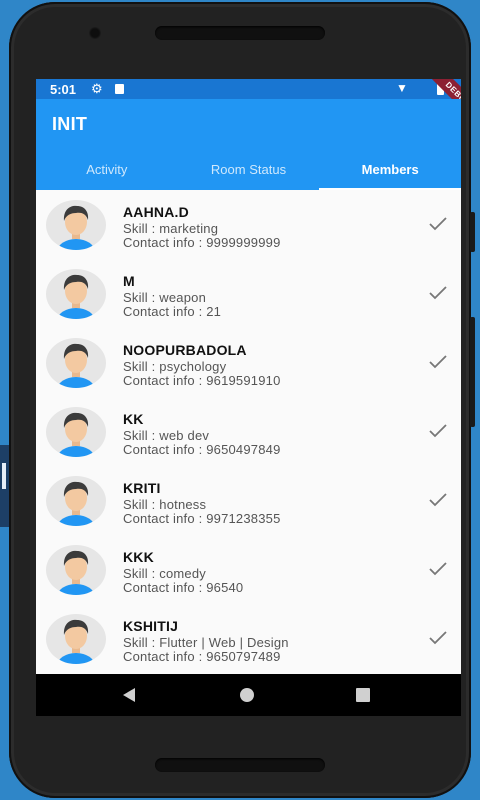 The image size is (480, 800). I want to click on member-contact: Contact info : 96540, so click(183, 587).